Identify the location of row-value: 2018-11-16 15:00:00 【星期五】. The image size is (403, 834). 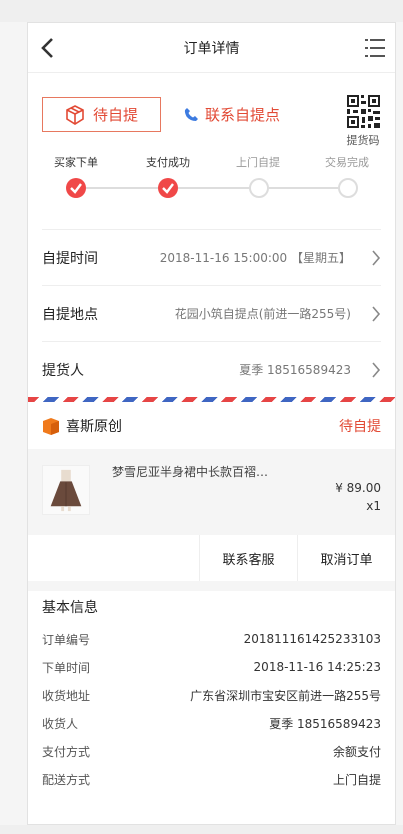
(255, 258).